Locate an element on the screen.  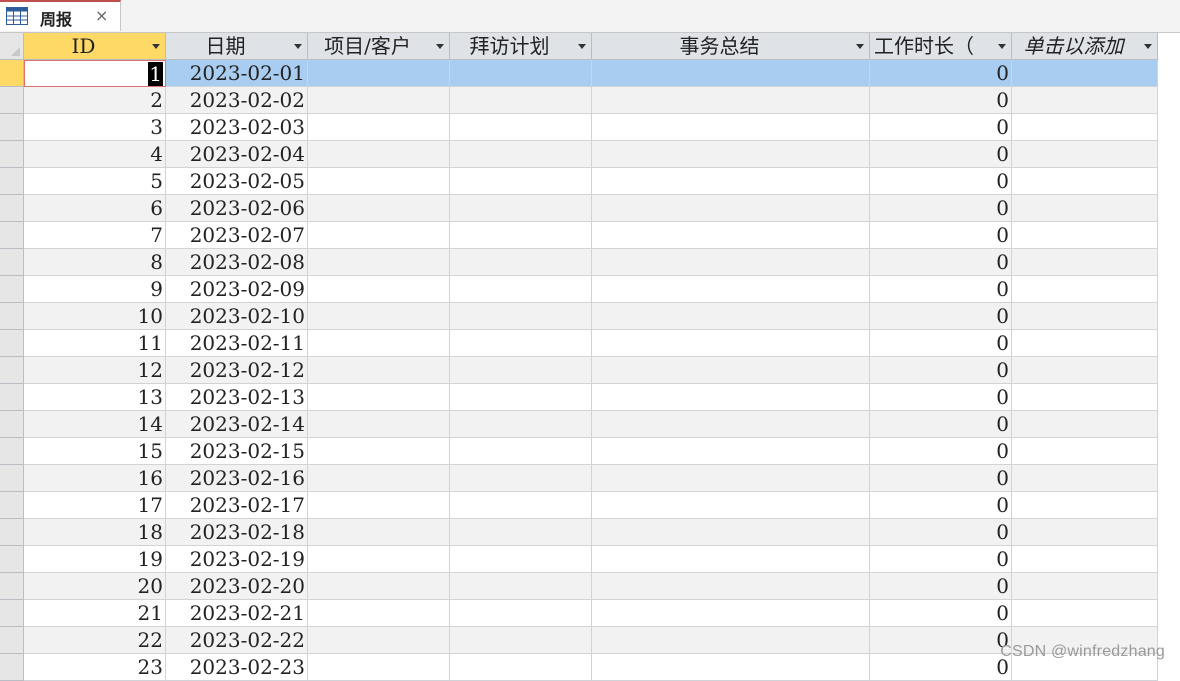
cell-date: 2023-02-13 is located at coordinates (237, 397).